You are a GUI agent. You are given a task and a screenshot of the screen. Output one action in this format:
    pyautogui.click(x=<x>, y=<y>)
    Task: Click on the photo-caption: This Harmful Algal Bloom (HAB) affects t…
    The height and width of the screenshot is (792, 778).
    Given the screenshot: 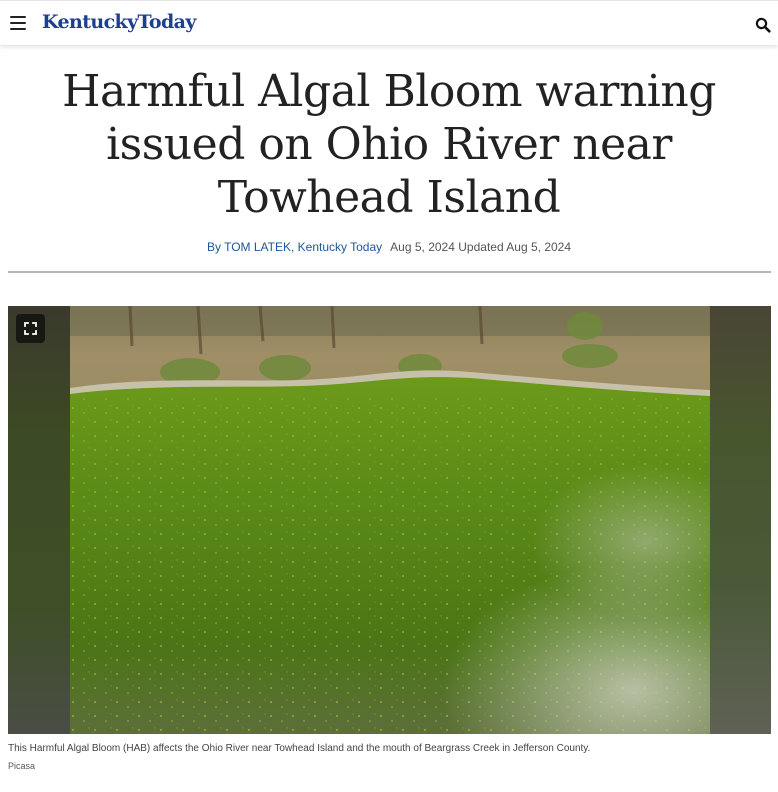 What is the action you would take?
    pyautogui.click(x=299, y=748)
    